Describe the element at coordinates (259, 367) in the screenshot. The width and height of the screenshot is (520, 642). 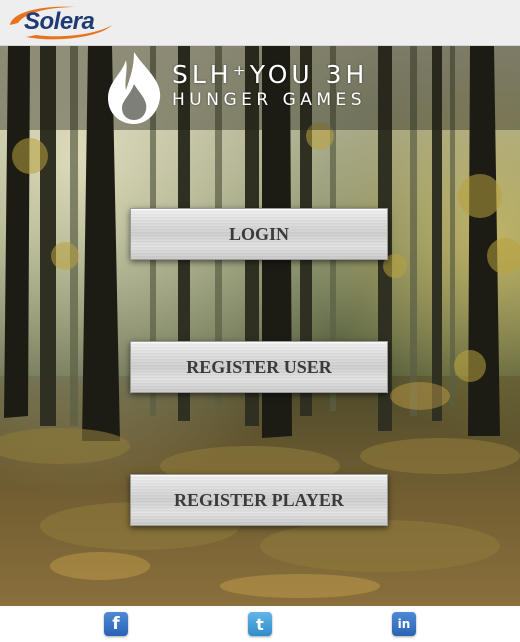
I see `register-user-button: REGISTER USER` at that location.